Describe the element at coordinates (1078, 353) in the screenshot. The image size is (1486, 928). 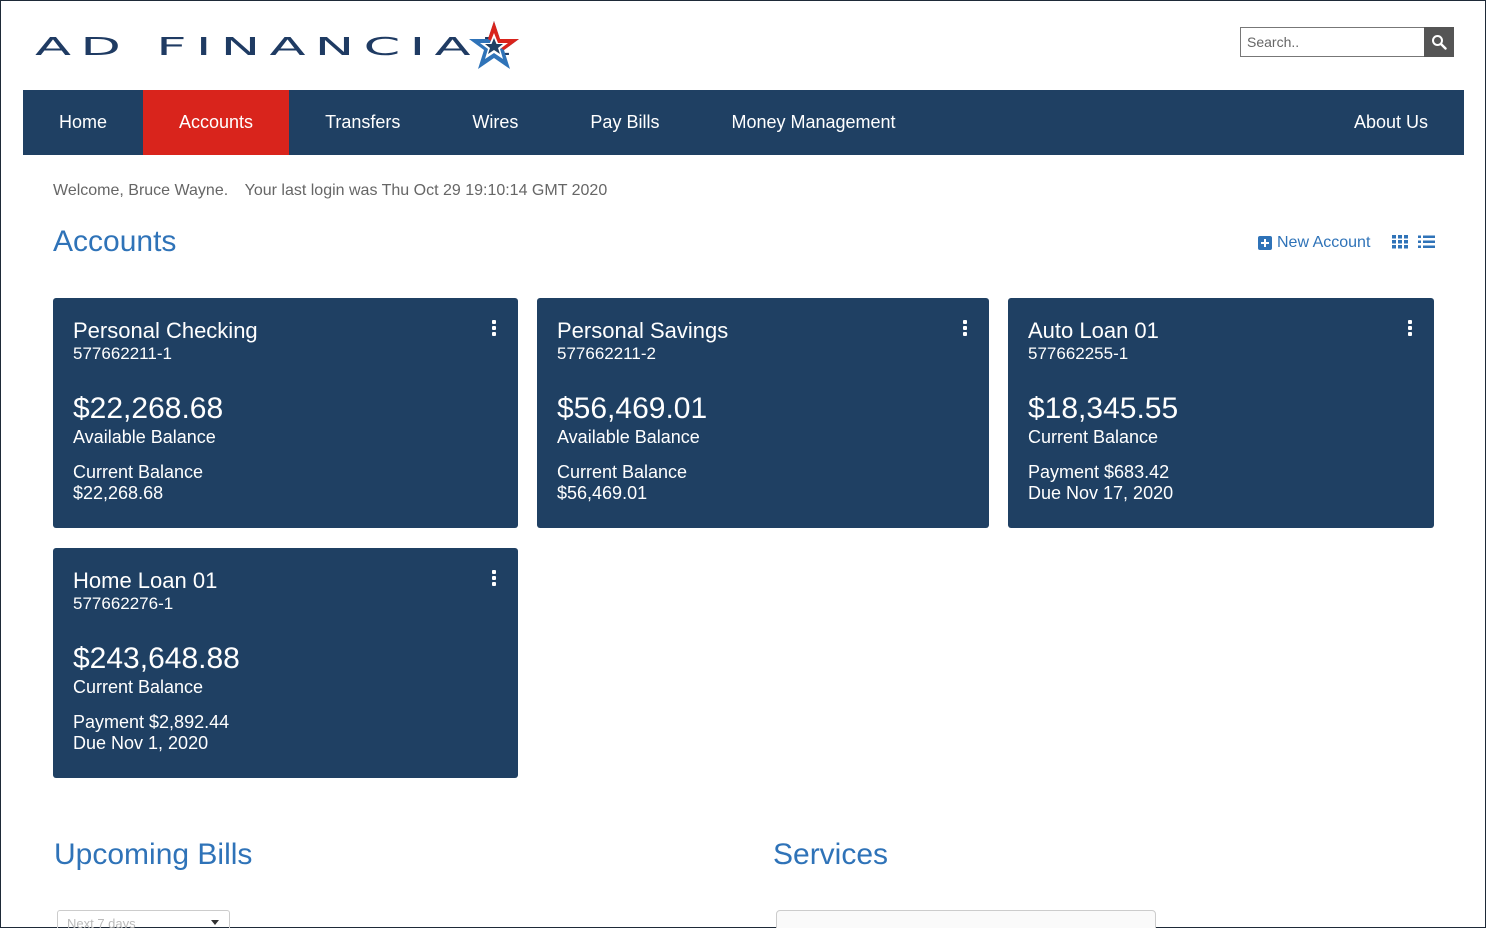
I see `account-number: 577662255-1` at that location.